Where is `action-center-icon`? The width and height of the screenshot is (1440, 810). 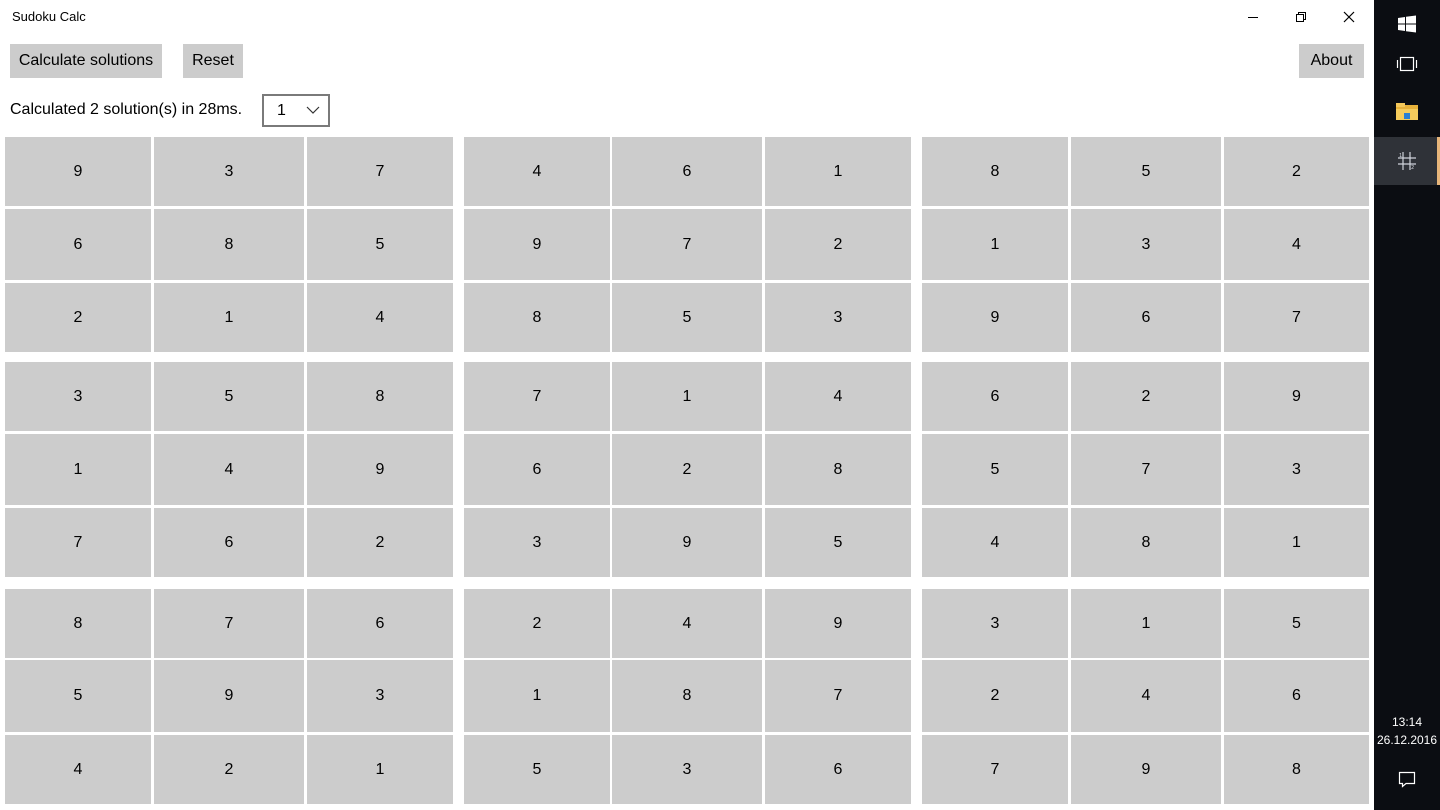 action-center-icon is located at coordinates (1407, 779).